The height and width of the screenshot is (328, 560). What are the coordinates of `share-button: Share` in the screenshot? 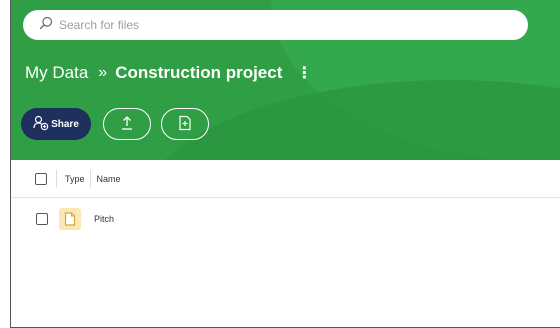 It's located at (56, 124).